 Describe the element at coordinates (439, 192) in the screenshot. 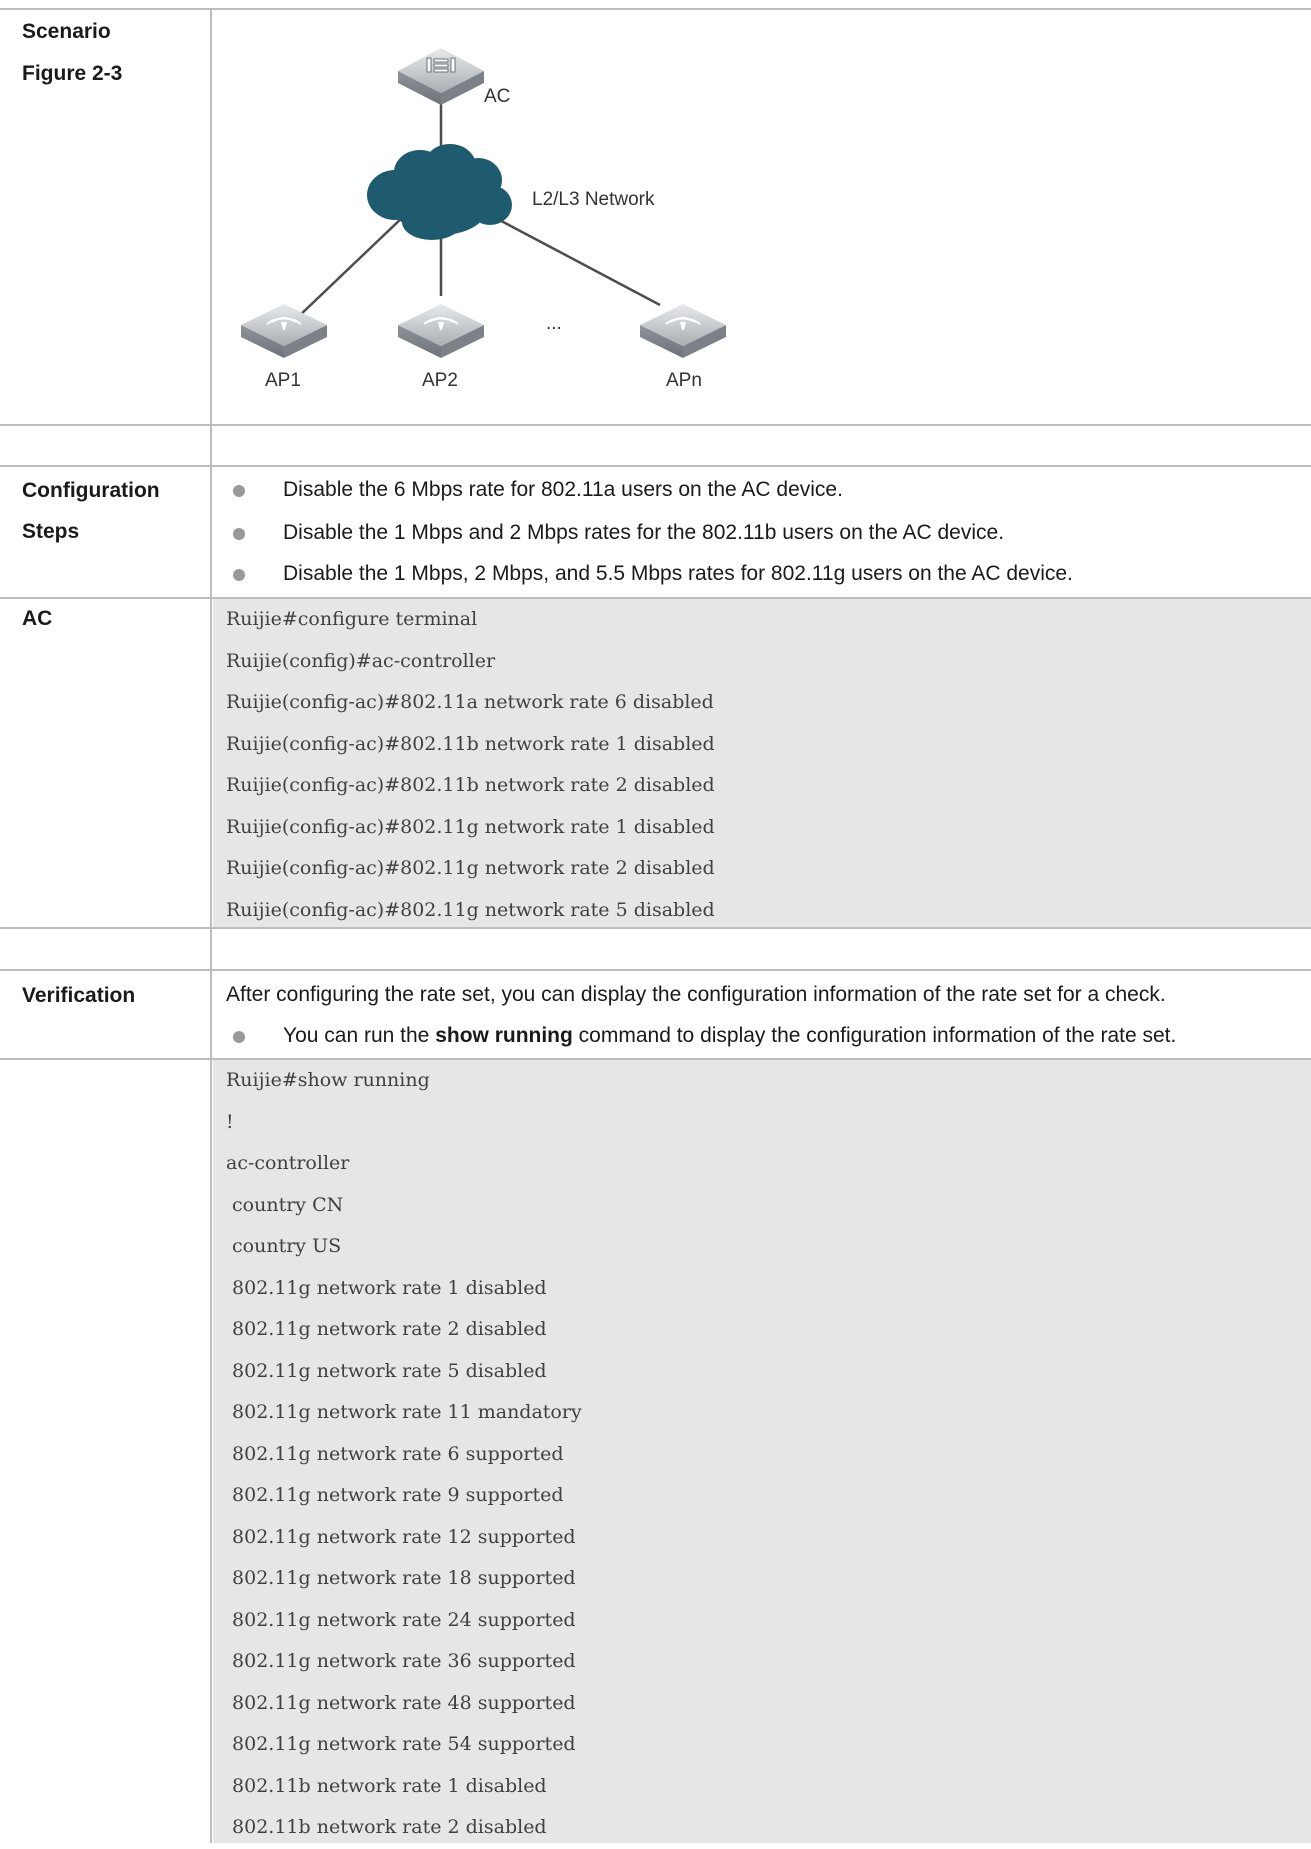

I see `network-cloud-icon` at that location.